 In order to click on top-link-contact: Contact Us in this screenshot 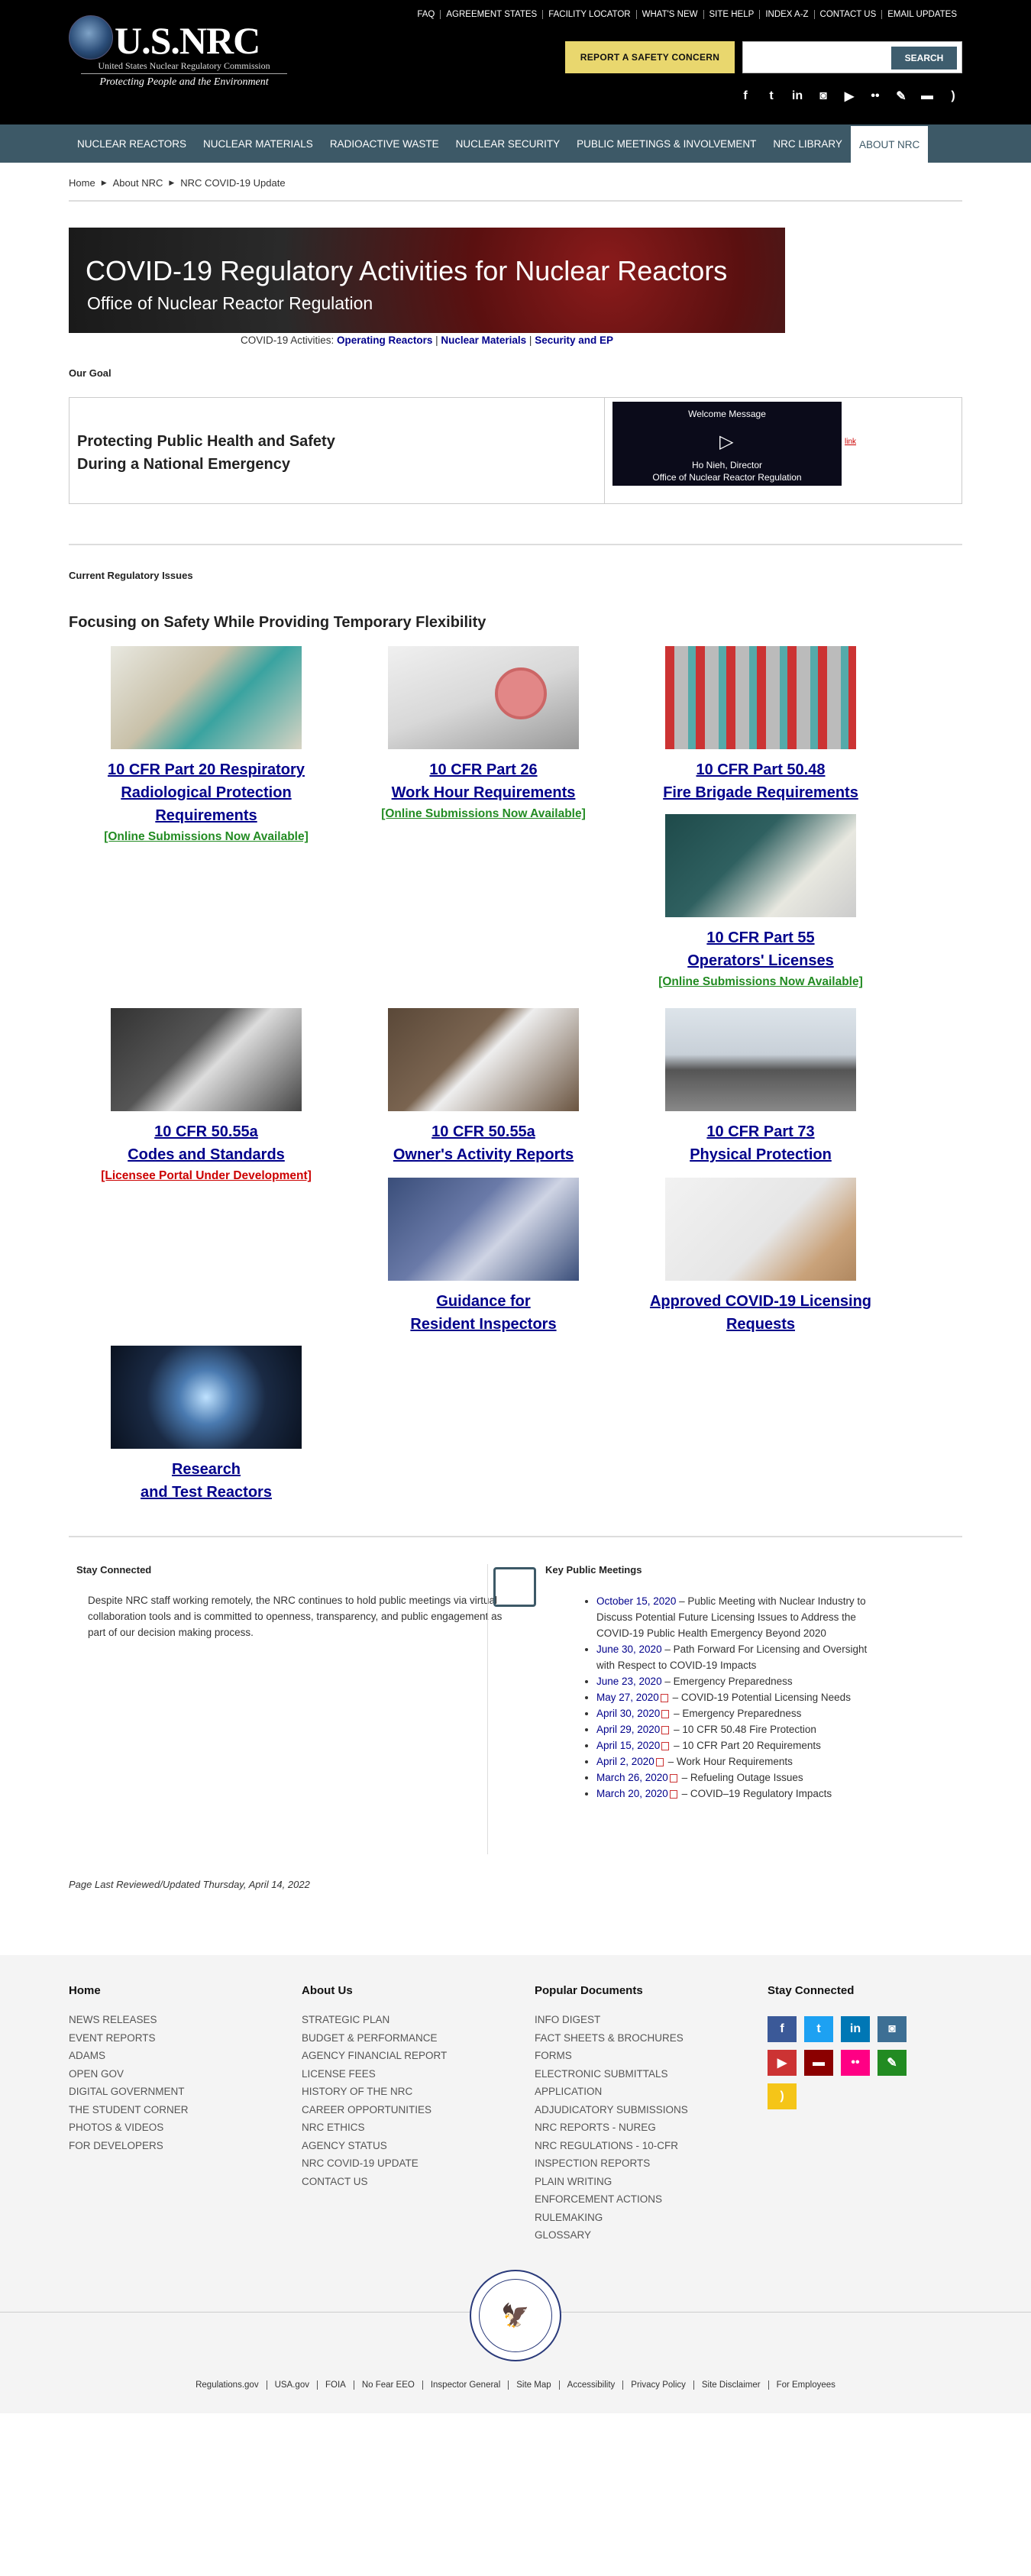, I will do `click(847, 15)`.